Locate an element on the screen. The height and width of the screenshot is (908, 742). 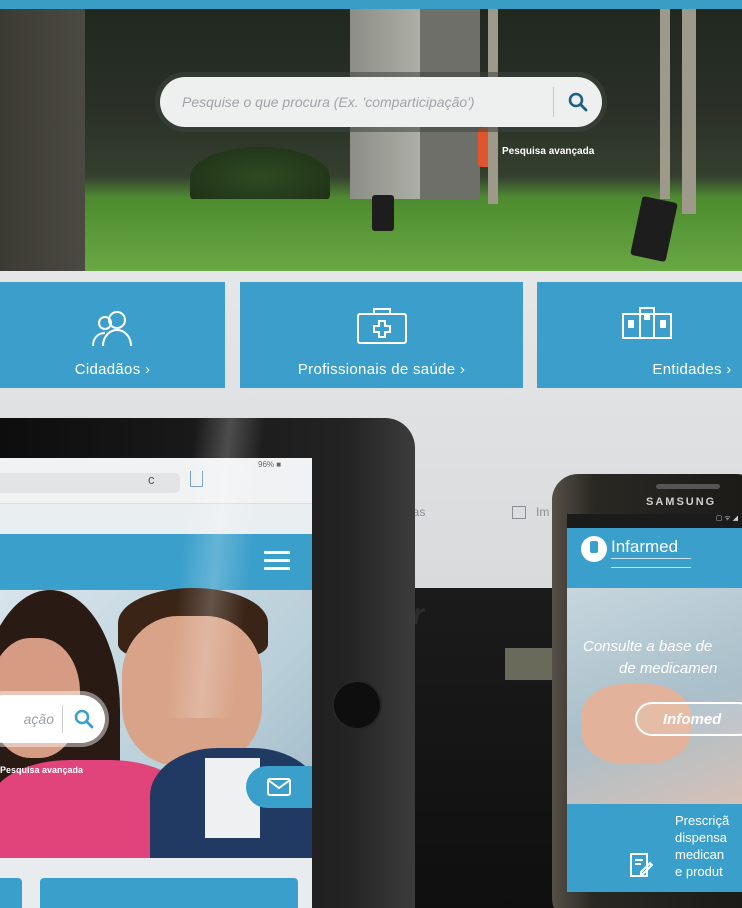
footer-text-line: e produt is located at coordinates (699, 871).